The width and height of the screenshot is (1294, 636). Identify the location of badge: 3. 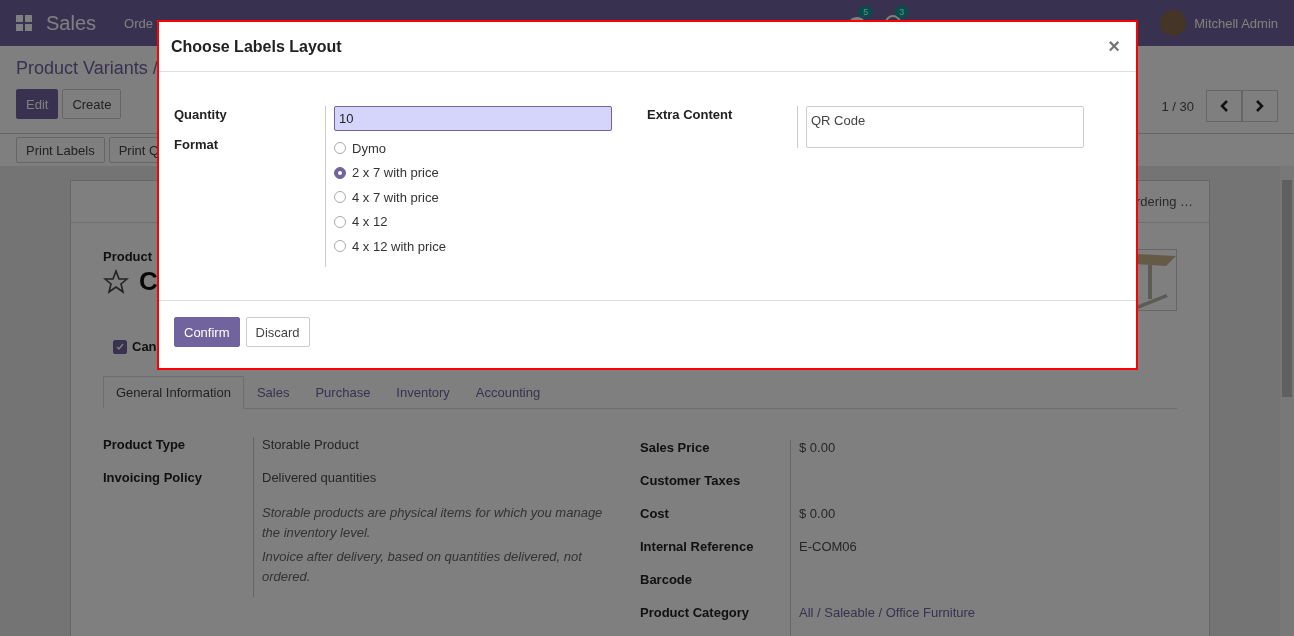
(902, 12).